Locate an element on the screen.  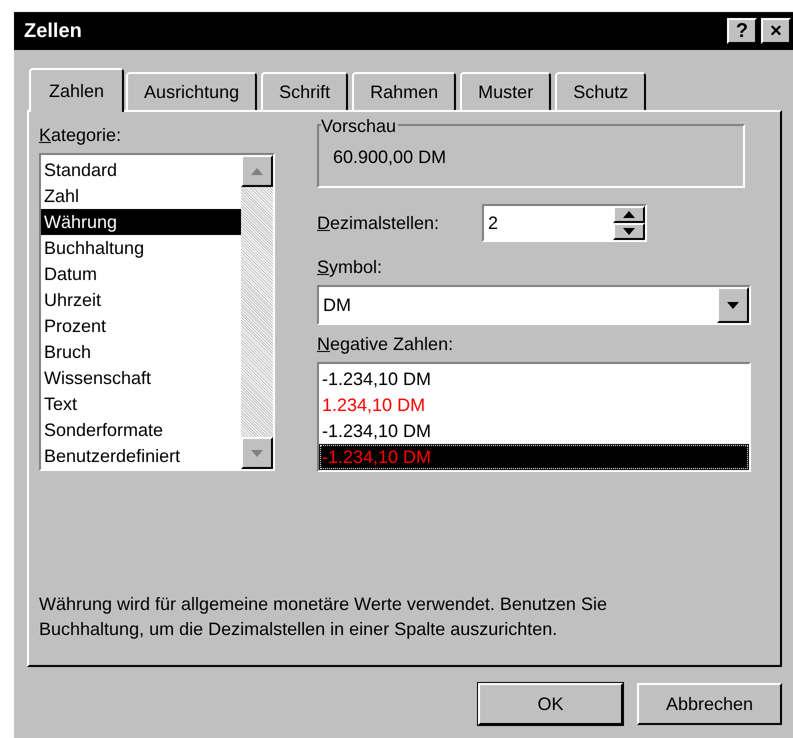
decimals-label: Dezimalstellen: is located at coordinates (378, 222).